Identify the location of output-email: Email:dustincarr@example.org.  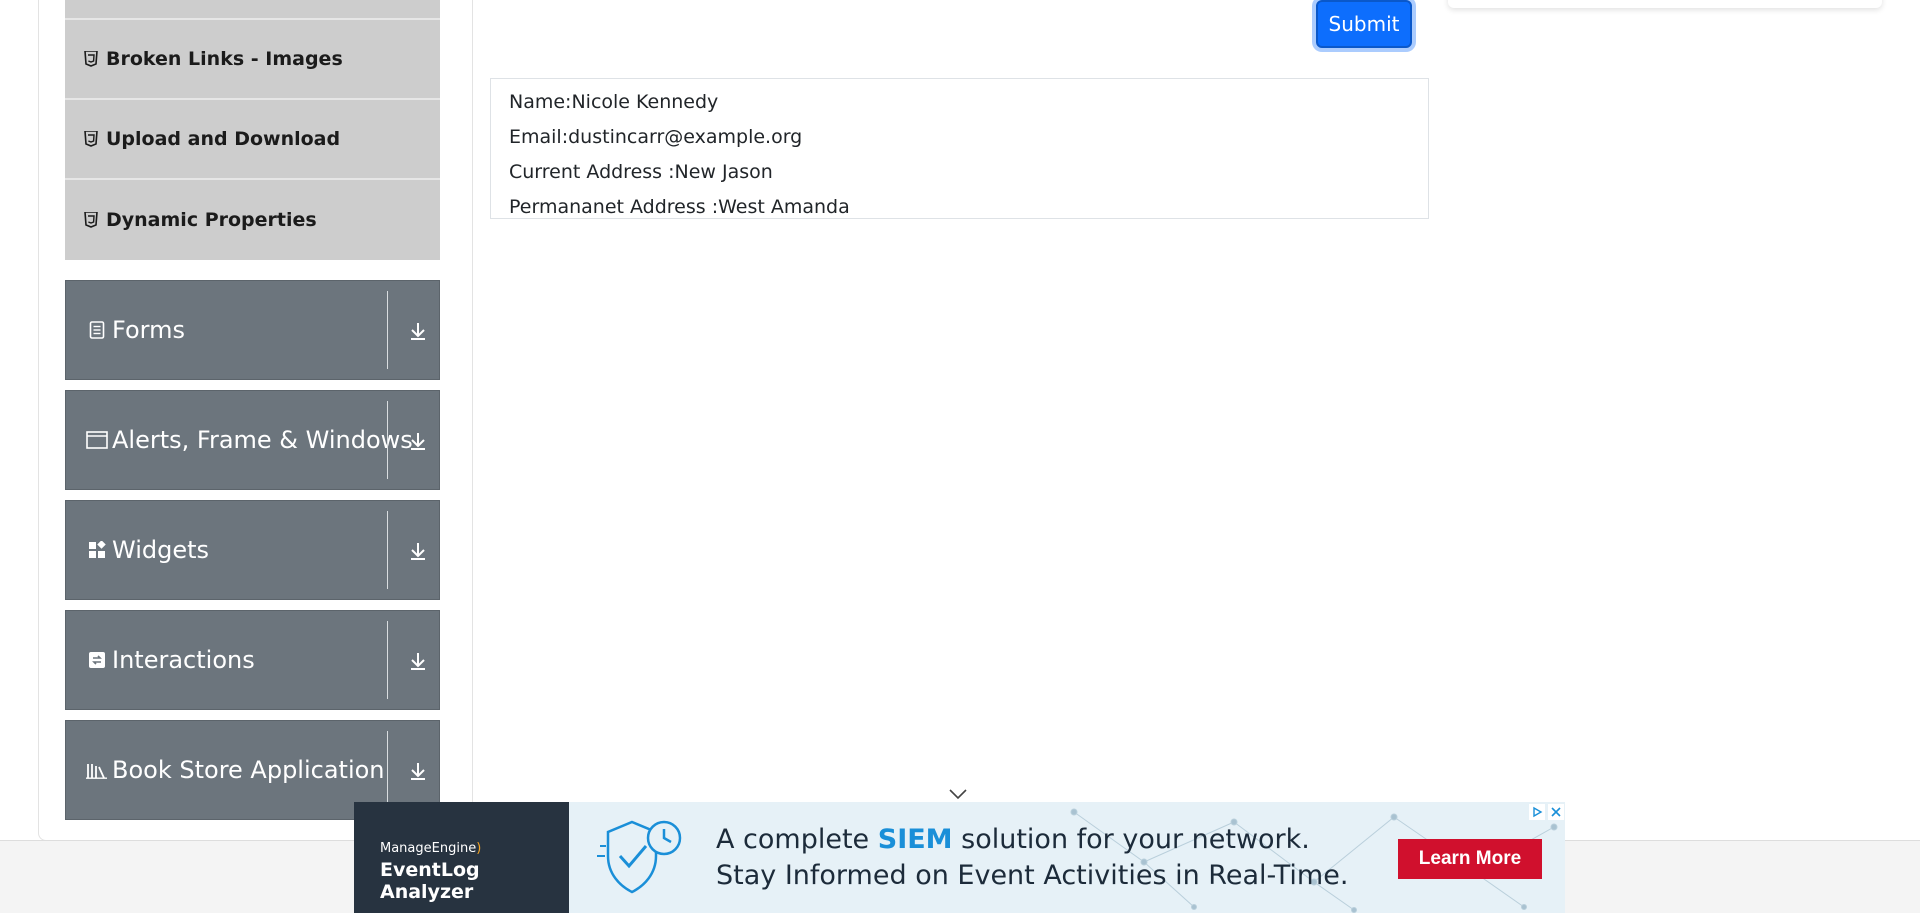
(656, 137).